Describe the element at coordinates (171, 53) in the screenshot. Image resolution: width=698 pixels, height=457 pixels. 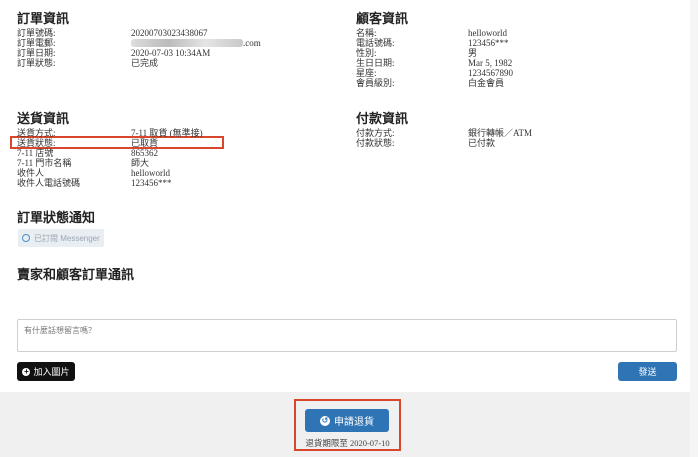
I see `order-date-value: 2020-07-03 10:34AM` at that location.